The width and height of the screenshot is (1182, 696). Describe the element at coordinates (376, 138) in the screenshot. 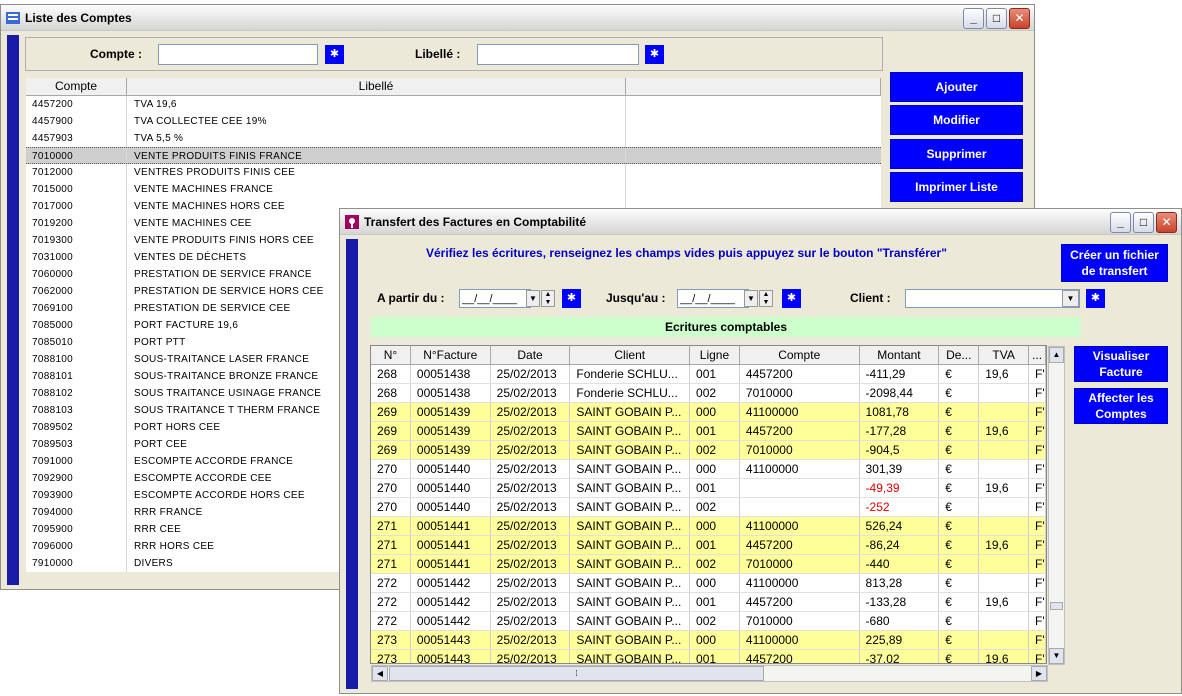

I see `cell-libelle: TVA 5,5 %` at that location.